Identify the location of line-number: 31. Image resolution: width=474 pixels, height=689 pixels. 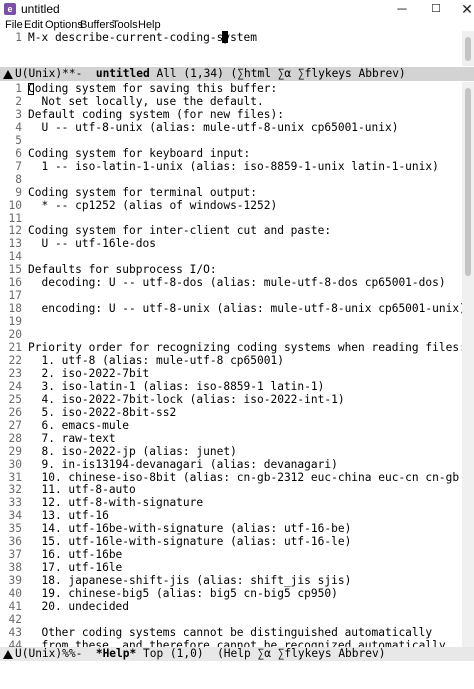
(15, 477).